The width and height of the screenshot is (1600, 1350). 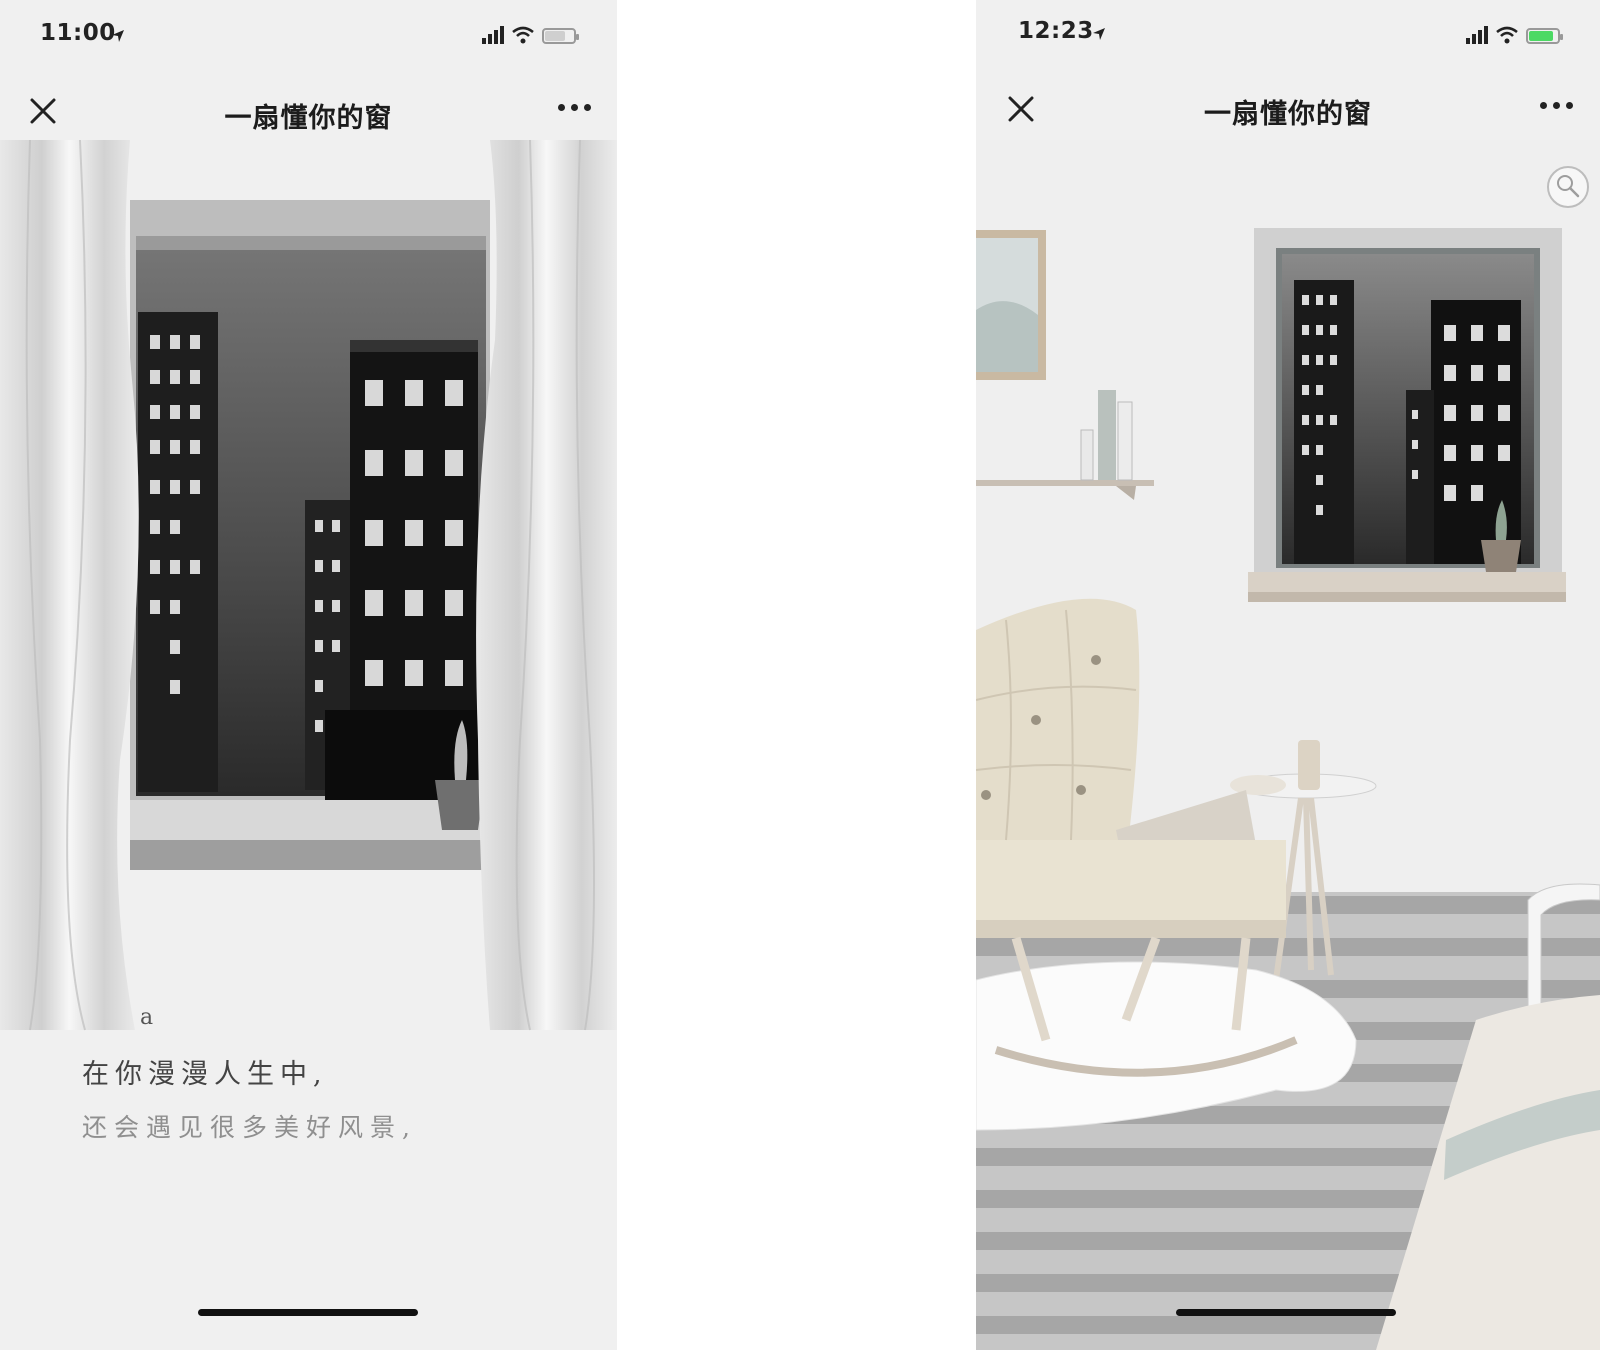 What do you see at coordinates (147, 1017) in the screenshot?
I see `text-line-a: a` at bounding box center [147, 1017].